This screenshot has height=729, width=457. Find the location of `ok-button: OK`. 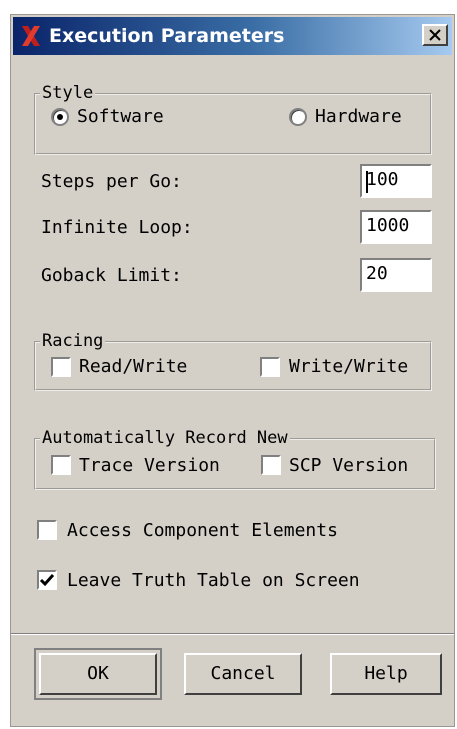

ok-button: OK is located at coordinates (98, 674).